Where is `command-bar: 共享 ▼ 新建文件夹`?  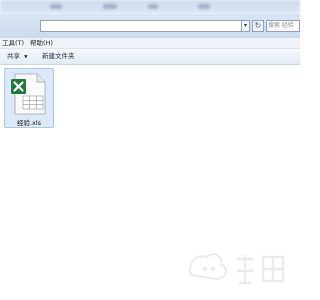
command-bar: 共享 ▼ 新建文件夹 is located at coordinates (150, 57).